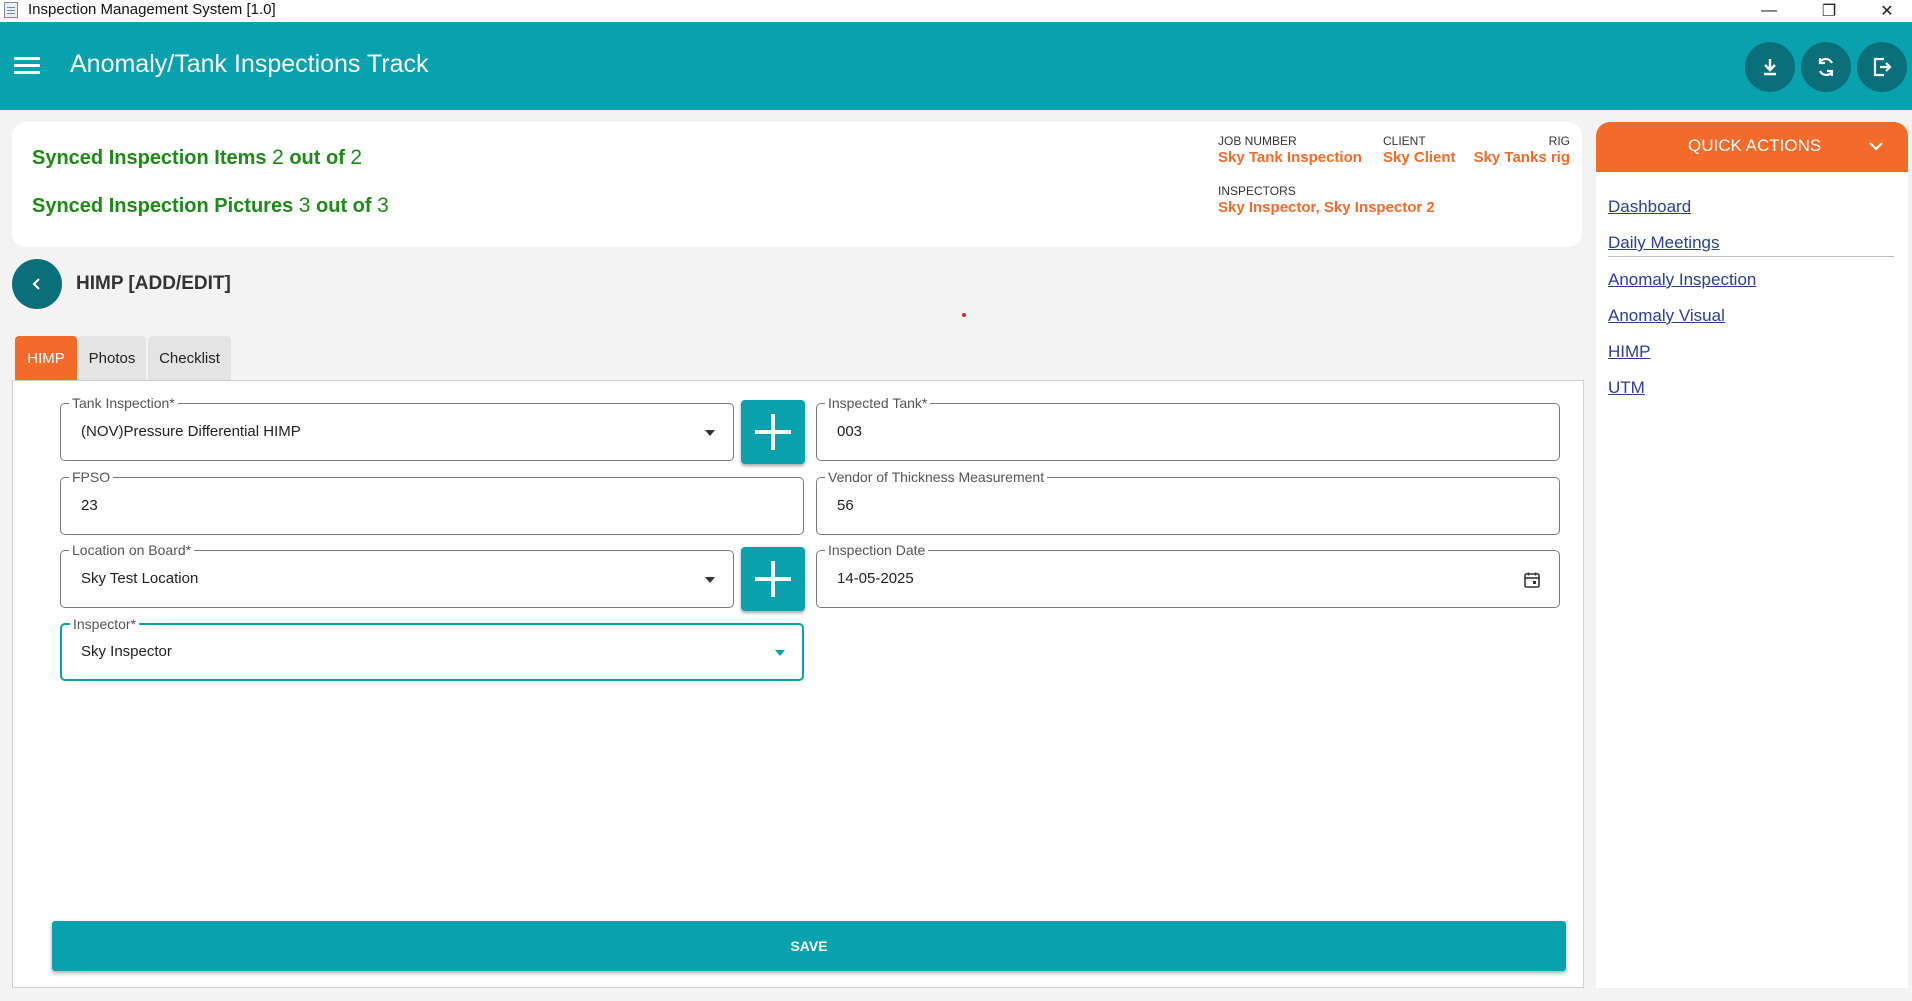 The width and height of the screenshot is (1912, 1001). I want to click on app-header: Anomaly/Tank Inspections Track, so click(956, 66).